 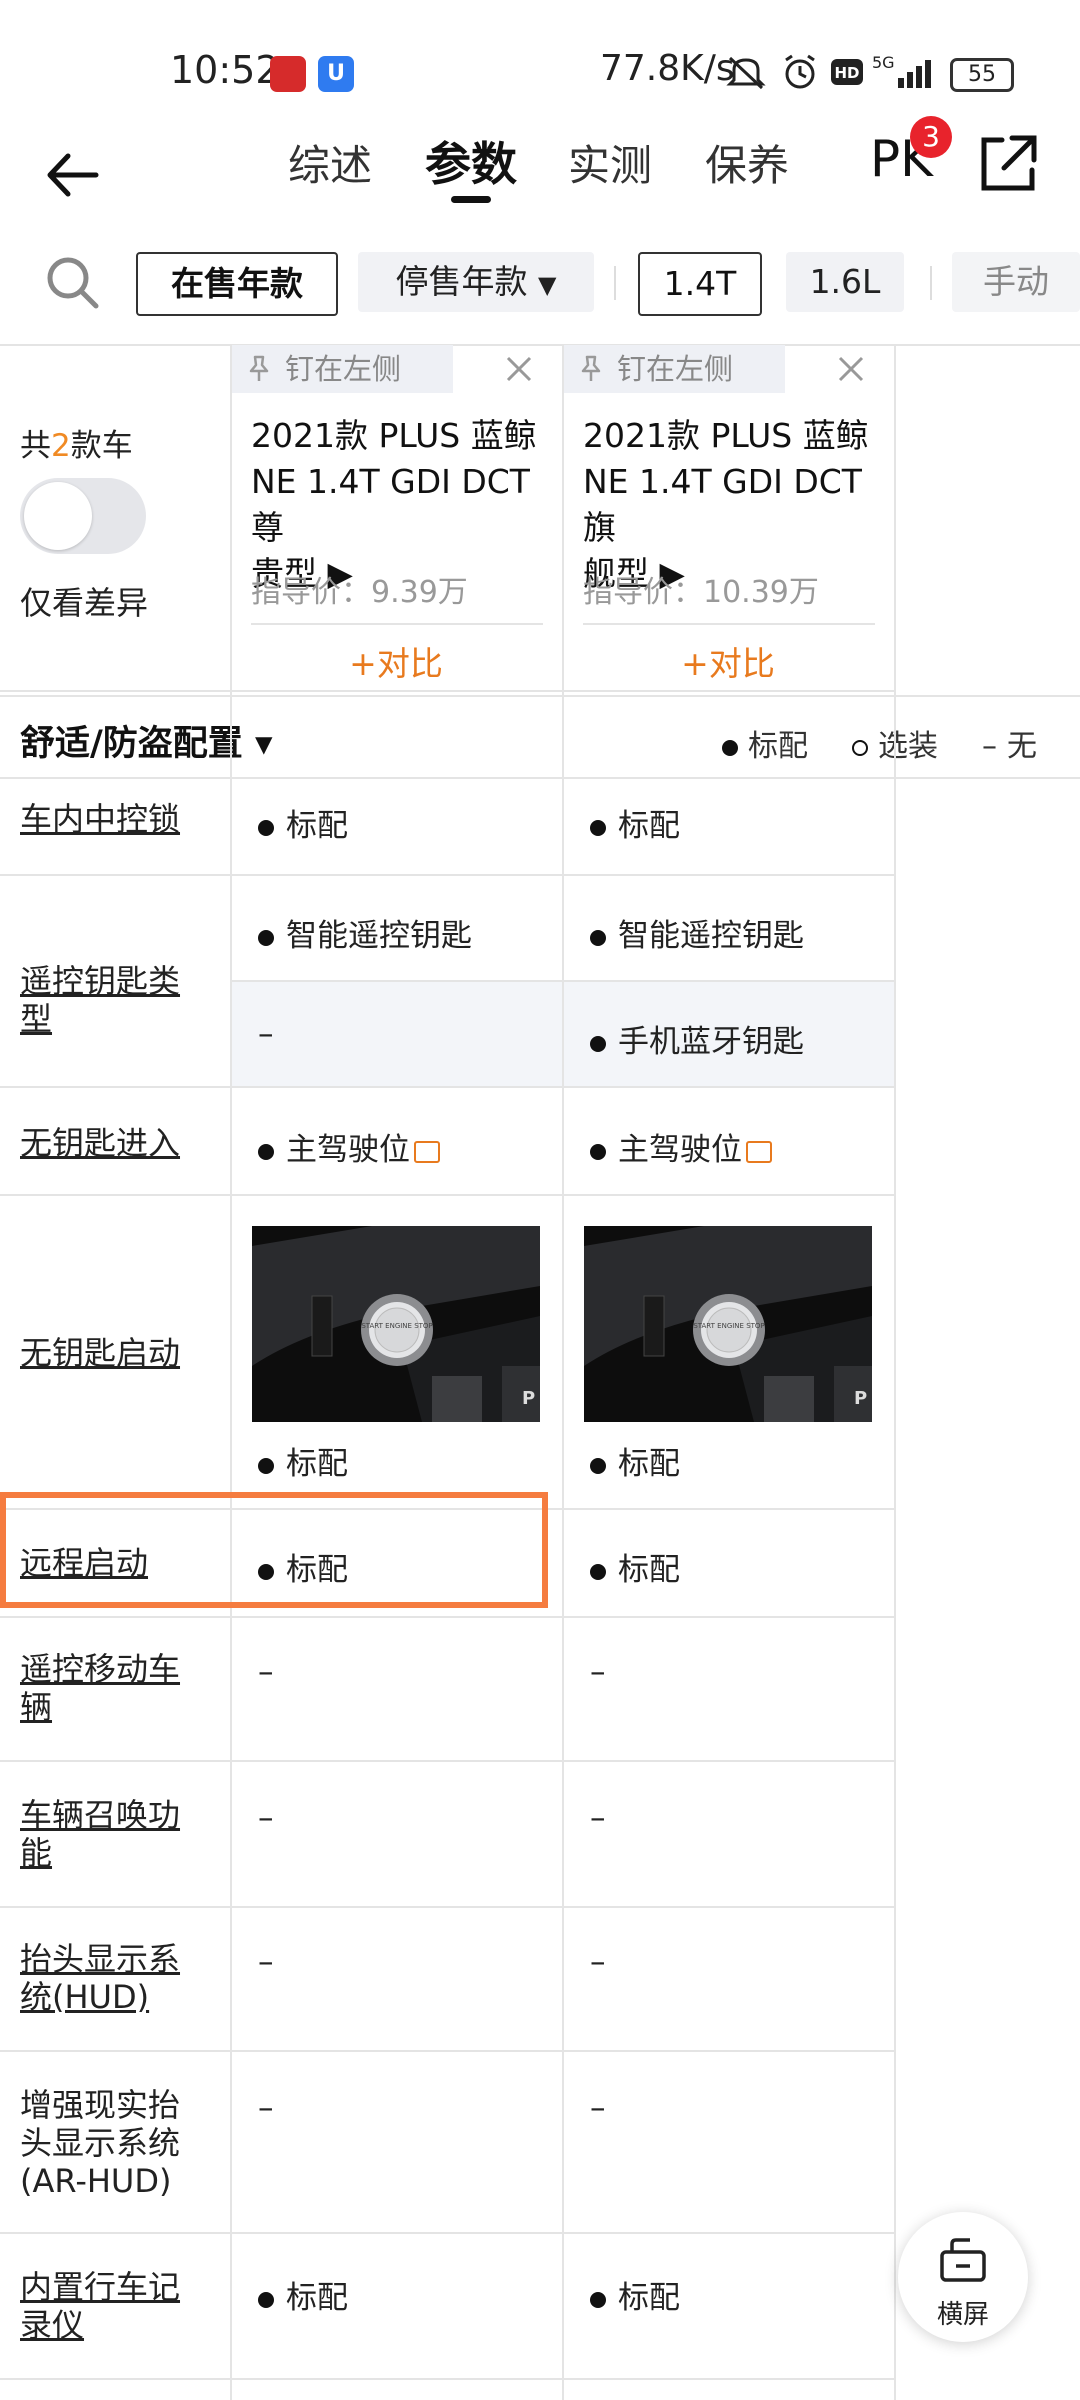 What do you see at coordinates (110, 1978) in the screenshot?
I see `row-label-hud: 抬头显示系 统(HUD)` at bounding box center [110, 1978].